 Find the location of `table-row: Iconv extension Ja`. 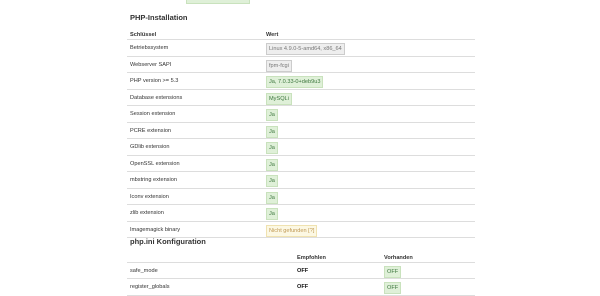

table-row: Iconv extension Ja is located at coordinates (301, 197).